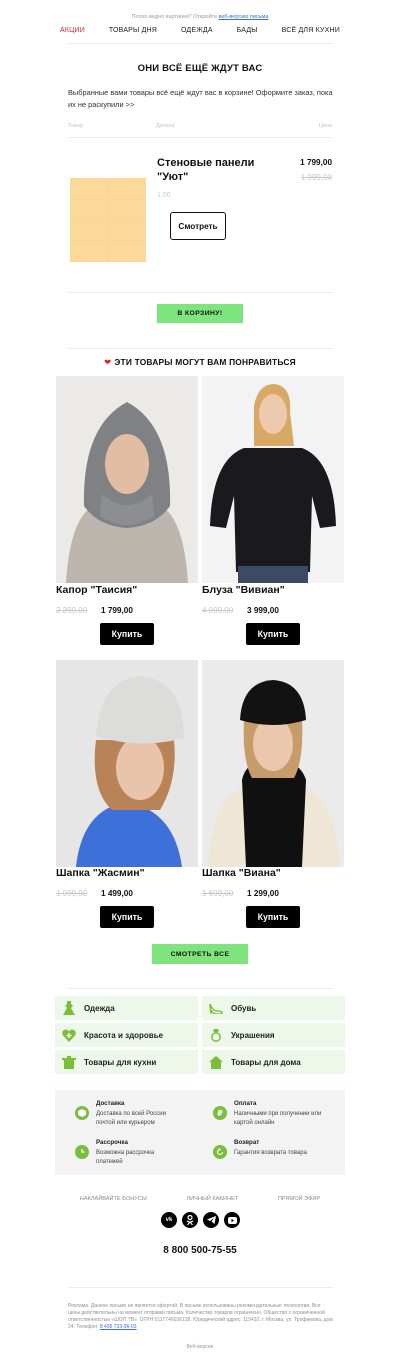 The height and width of the screenshot is (1370, 400). I want to click on blouse-model-photo, so click(273, 479).